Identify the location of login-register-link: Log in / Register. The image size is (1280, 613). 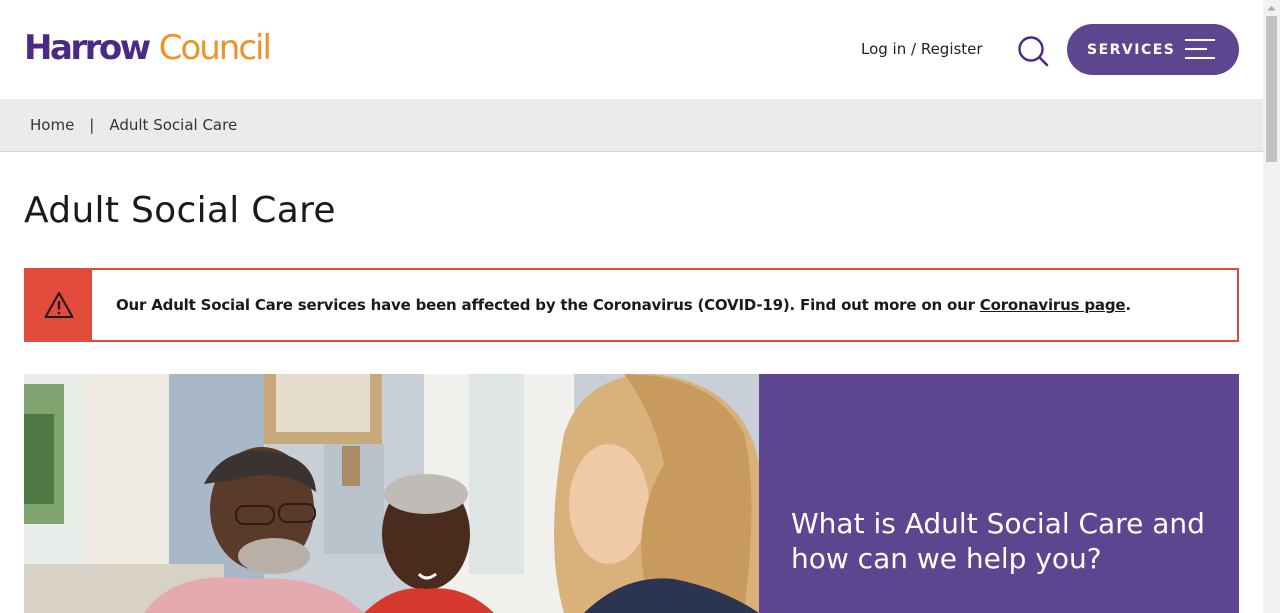
(922, 49).